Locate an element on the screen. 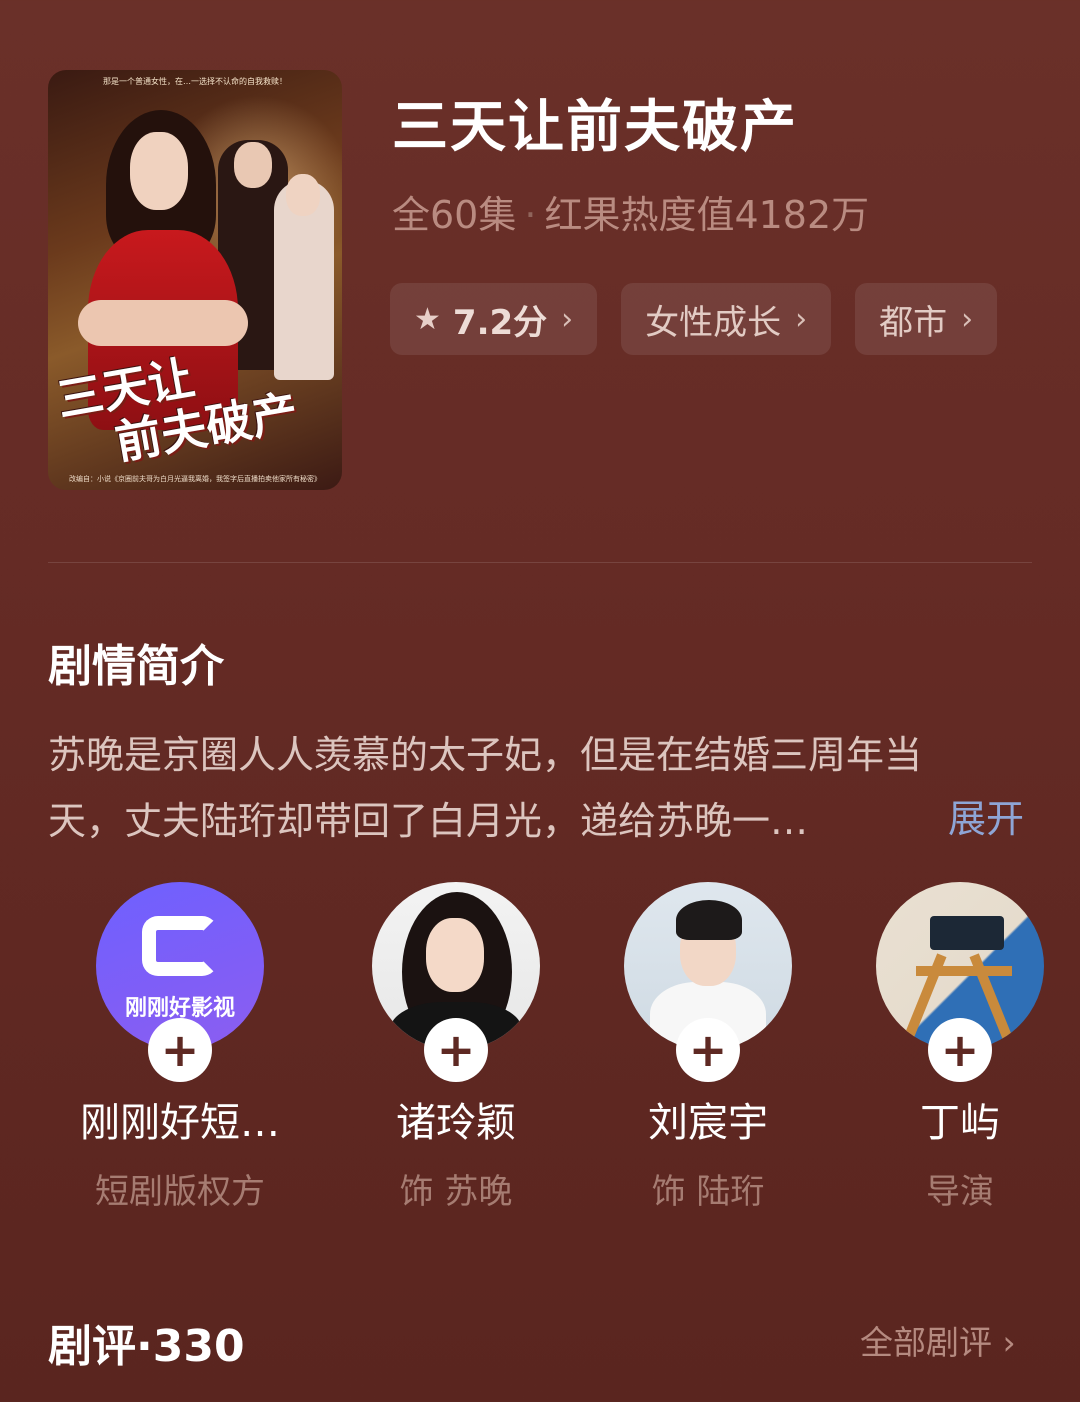 This screenshot has height=1402, width=1080. poster-tagline: 那是一个普通女性，在…一选择不认命的自我救赎！ is located at coordinates (195, 81).